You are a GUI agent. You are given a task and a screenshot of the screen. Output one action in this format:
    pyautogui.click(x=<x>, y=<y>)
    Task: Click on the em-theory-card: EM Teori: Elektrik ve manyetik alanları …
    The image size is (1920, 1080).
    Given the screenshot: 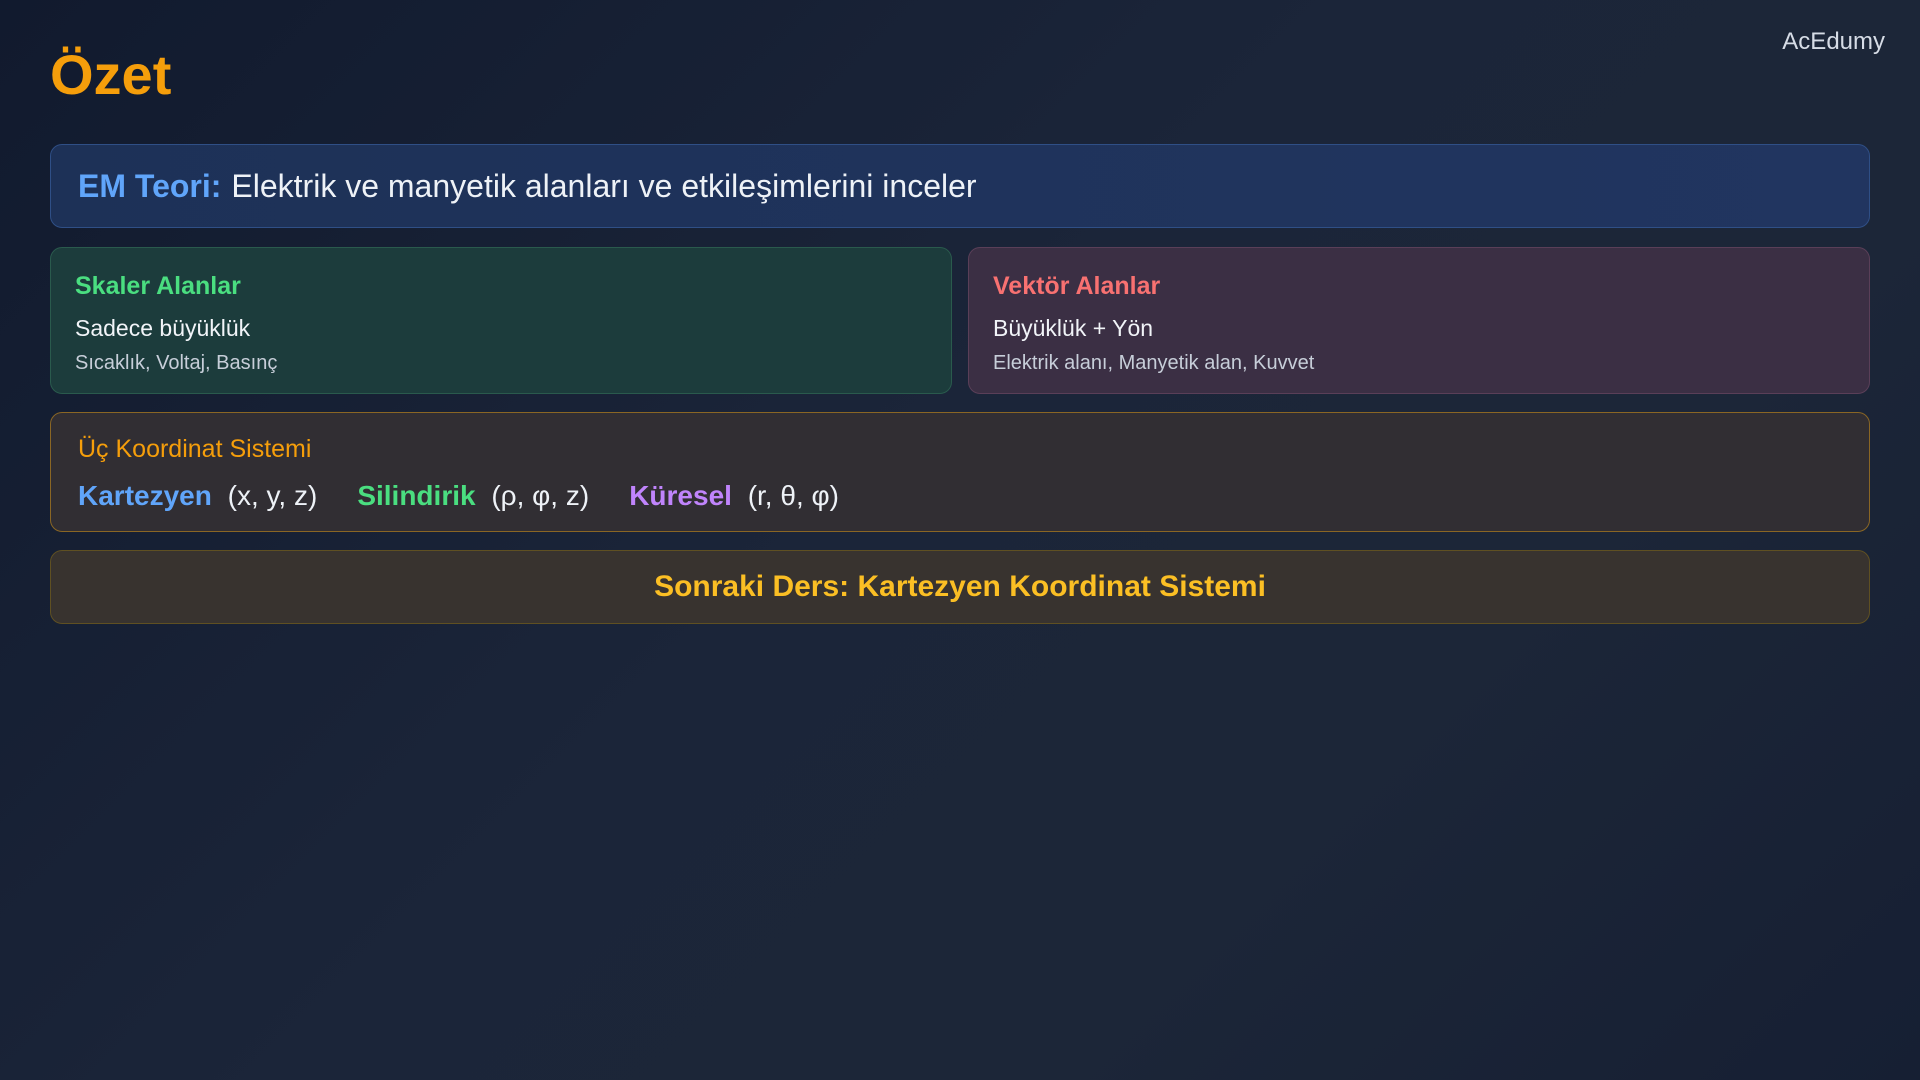 What is the action you would take?
    pyautogui.click(x=960, y=186)
    